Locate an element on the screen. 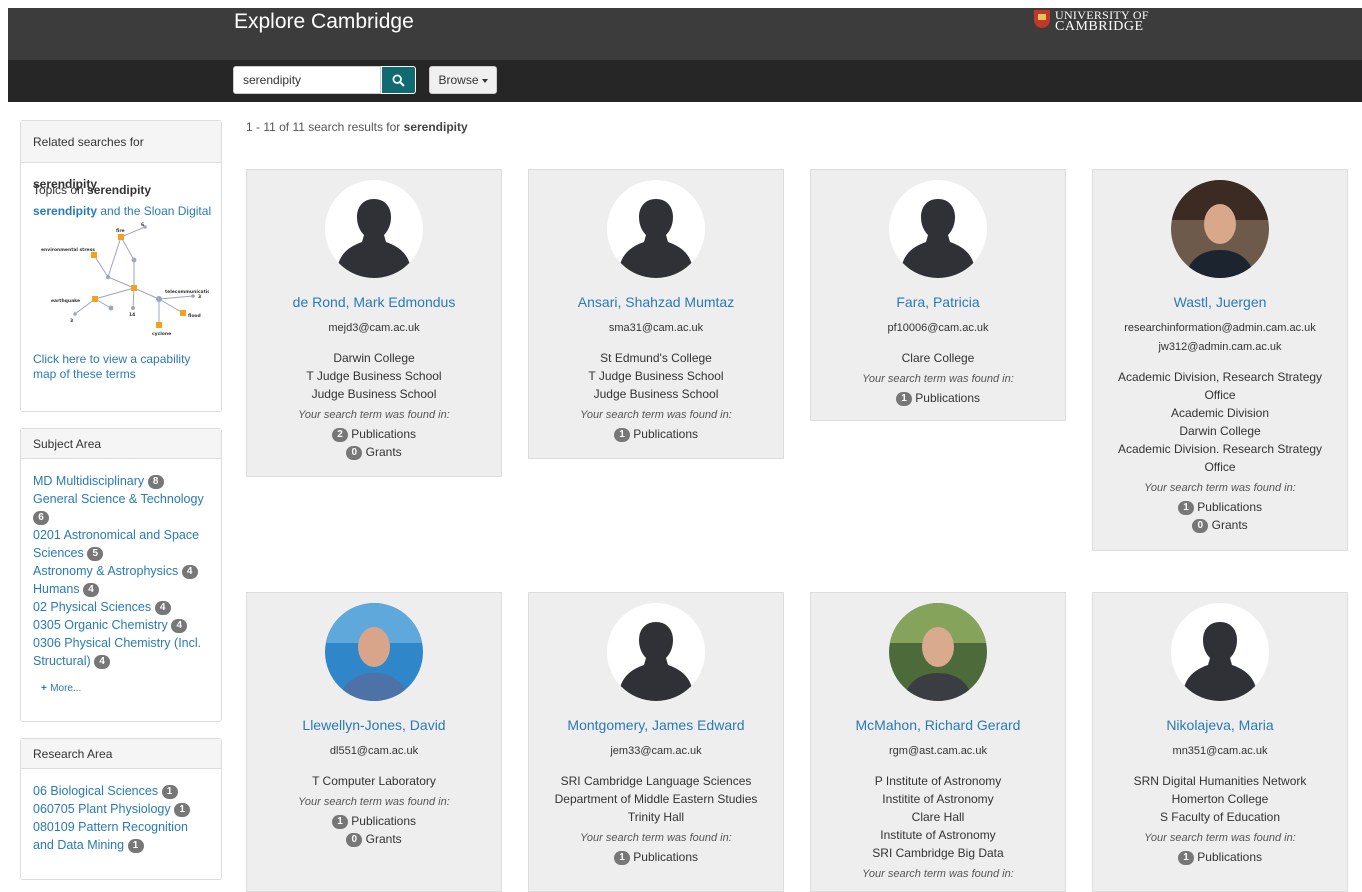 The width and height of the screenshot is (1362, 892). results-summary-prefix: 1 - 11 of 11 search results for is located at coordinates (323, 127).